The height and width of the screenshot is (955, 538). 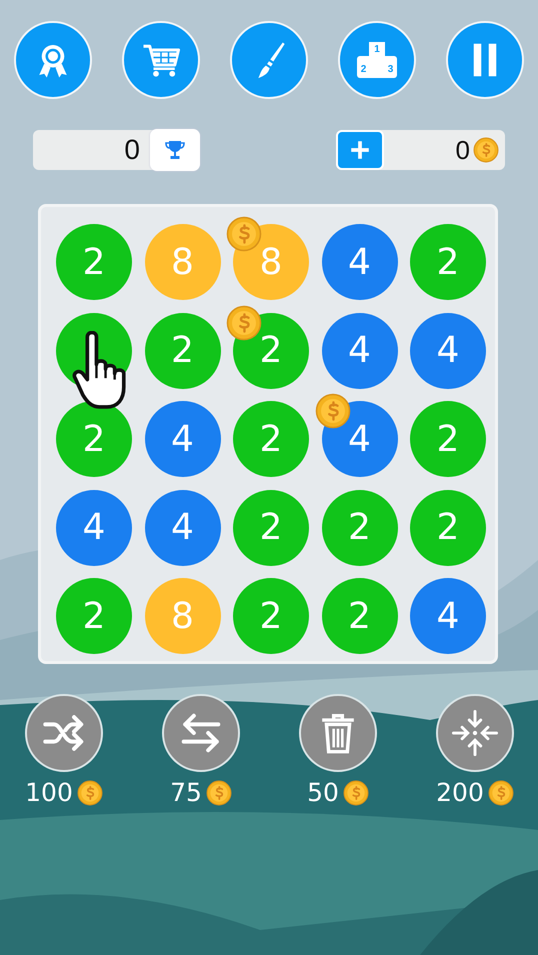 I want to click on rank-label: 3, so click(x=390, y=67).